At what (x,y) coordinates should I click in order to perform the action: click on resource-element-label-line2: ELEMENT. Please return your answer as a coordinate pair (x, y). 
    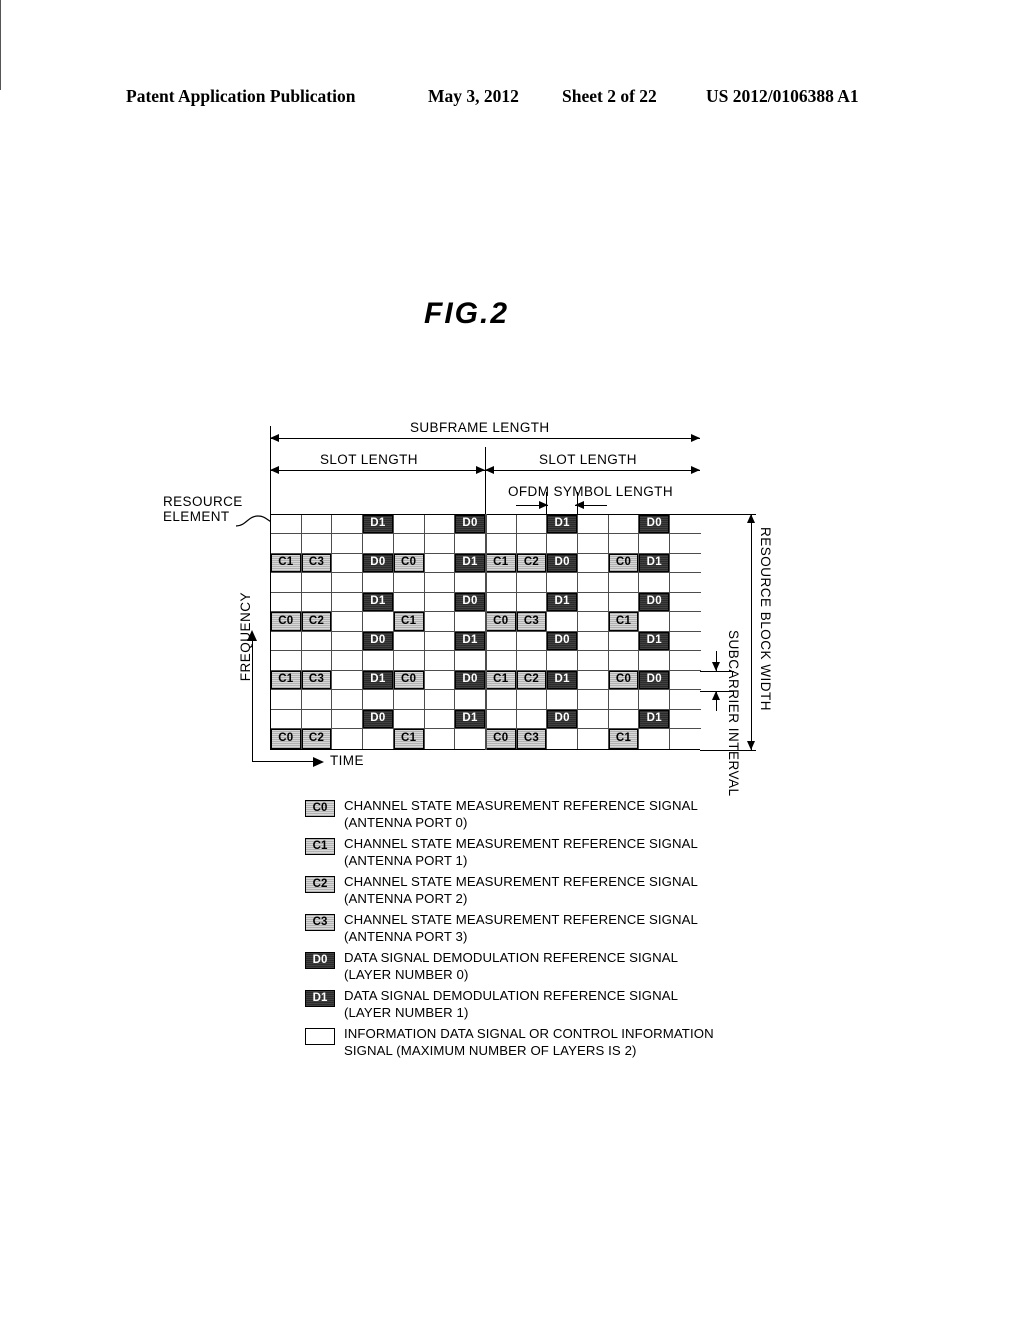
    Looking at the image, I should click on (196, 516).